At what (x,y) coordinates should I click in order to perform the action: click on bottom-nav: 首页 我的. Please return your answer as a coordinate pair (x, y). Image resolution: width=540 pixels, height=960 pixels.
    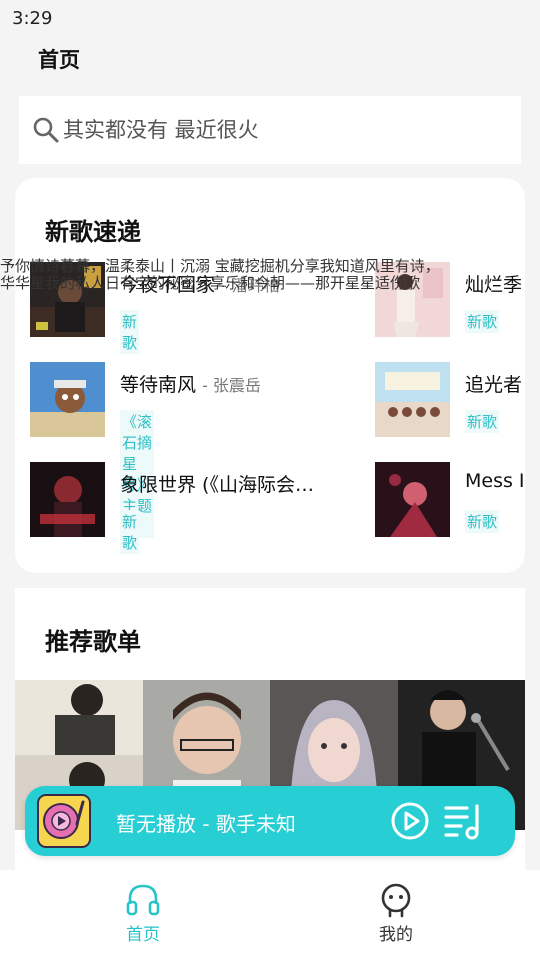
    Looking at the image, I should click on (270, 915).